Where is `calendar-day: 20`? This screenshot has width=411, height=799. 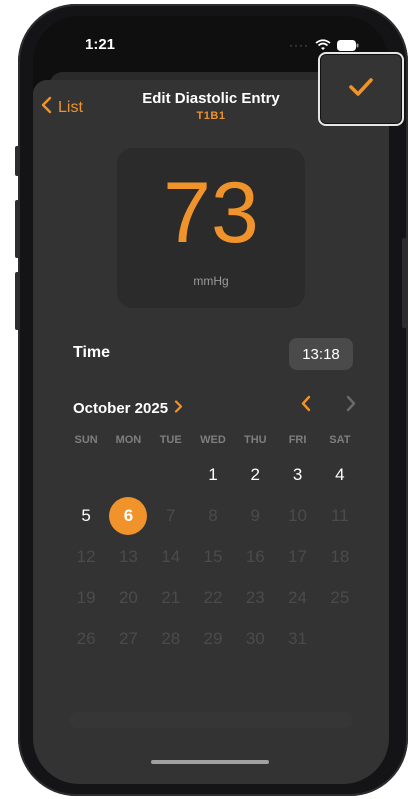
calendar-day: 20 is located at coordinates (128, 597).